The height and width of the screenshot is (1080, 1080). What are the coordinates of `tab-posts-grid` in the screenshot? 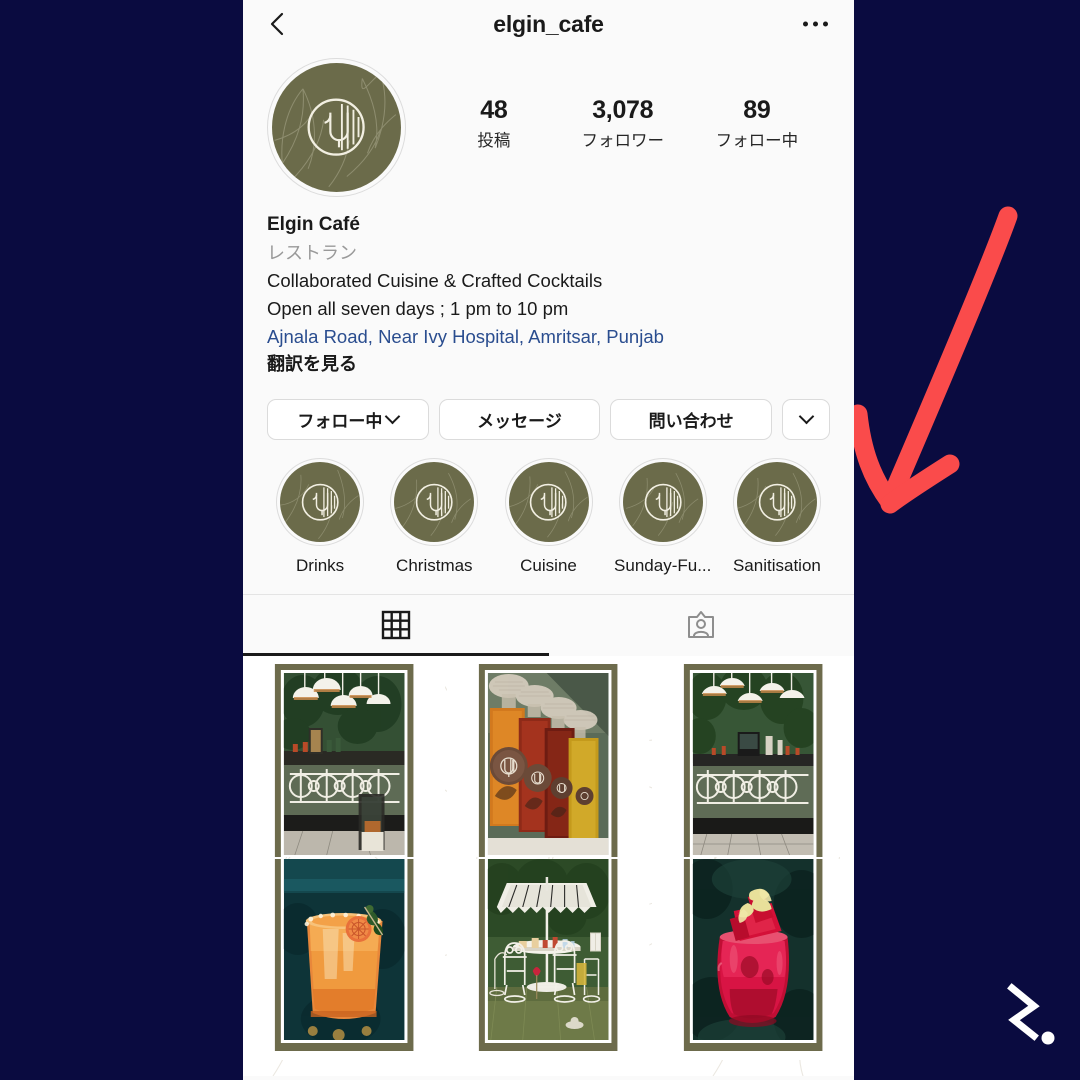 It's located at (396, 625).